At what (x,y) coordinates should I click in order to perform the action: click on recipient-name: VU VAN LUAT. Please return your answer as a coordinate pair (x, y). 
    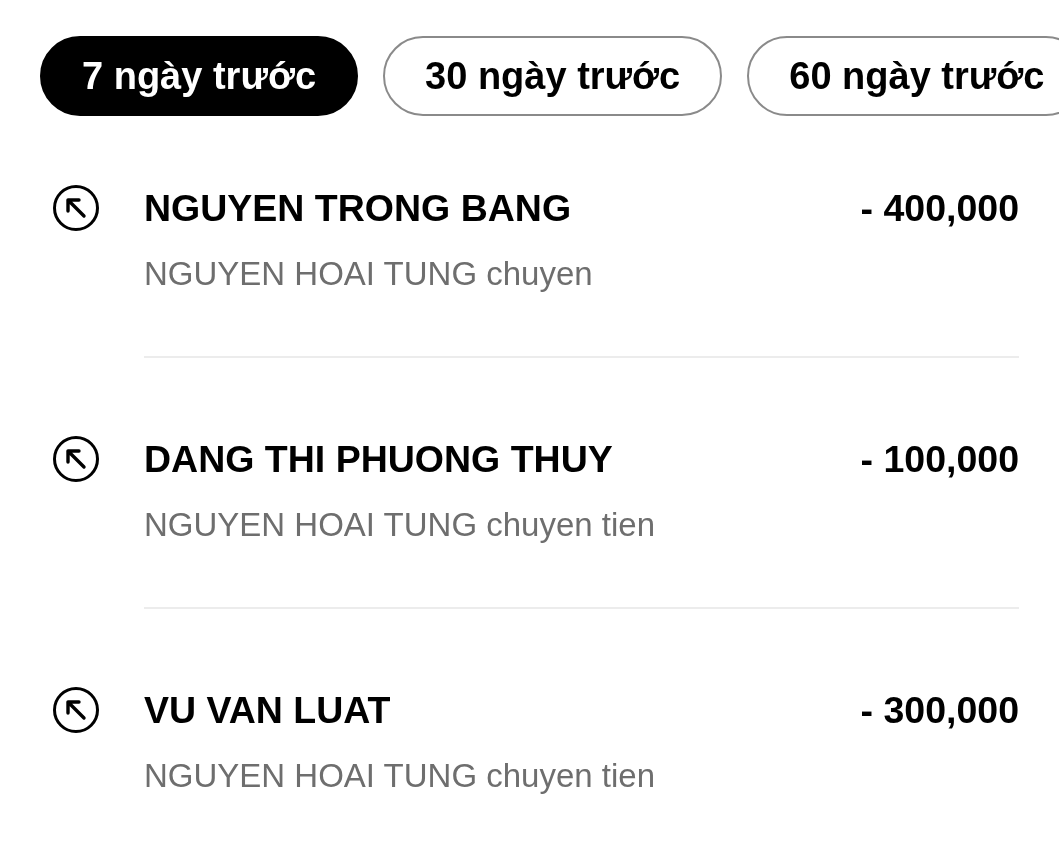
    Looking at the image, I should click on (267, 710).